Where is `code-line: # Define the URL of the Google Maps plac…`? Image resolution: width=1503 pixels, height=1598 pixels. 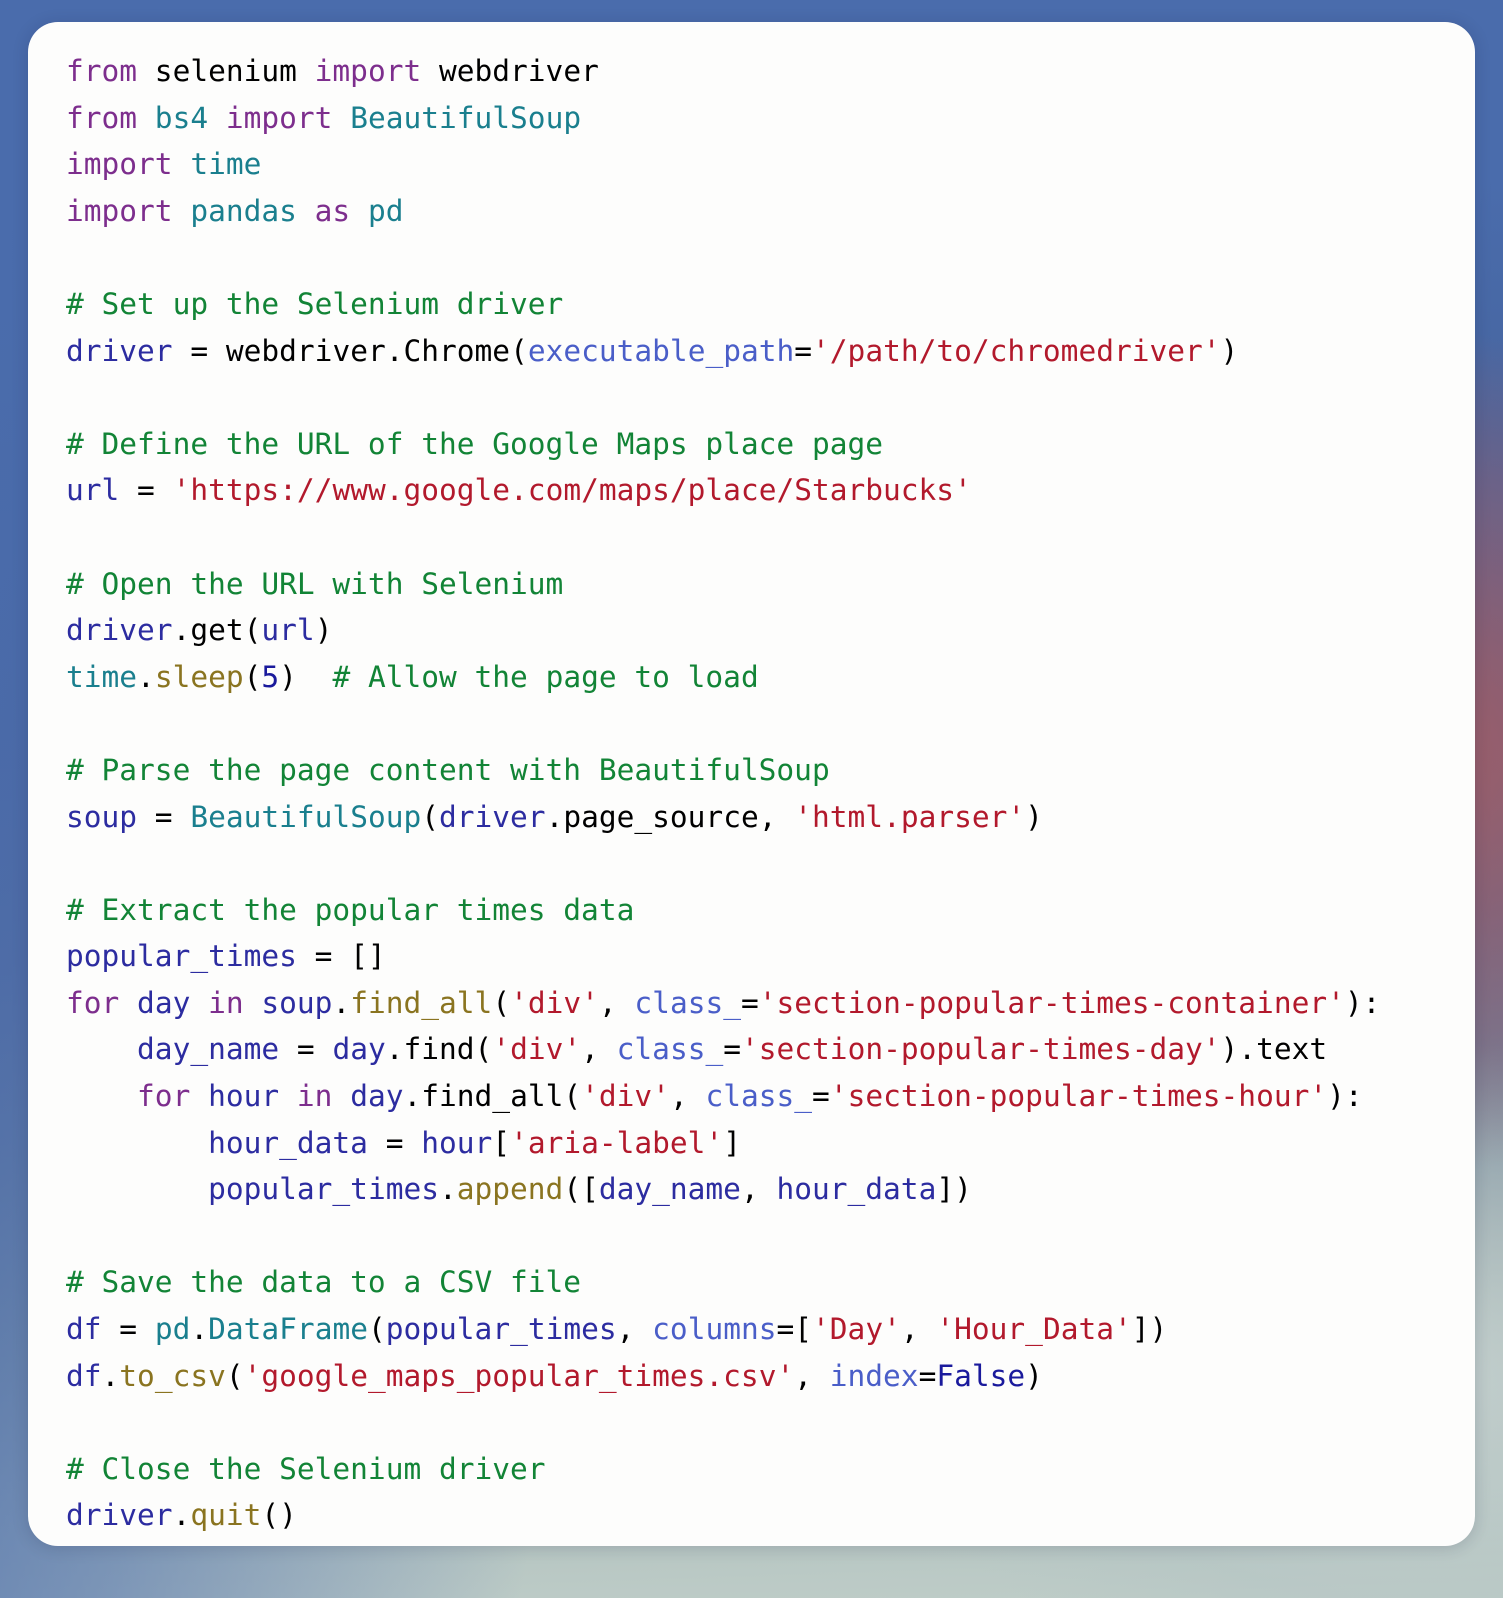 code-line: # Define the URL of the Google Maps plac… is located at coordinates (753, 444).